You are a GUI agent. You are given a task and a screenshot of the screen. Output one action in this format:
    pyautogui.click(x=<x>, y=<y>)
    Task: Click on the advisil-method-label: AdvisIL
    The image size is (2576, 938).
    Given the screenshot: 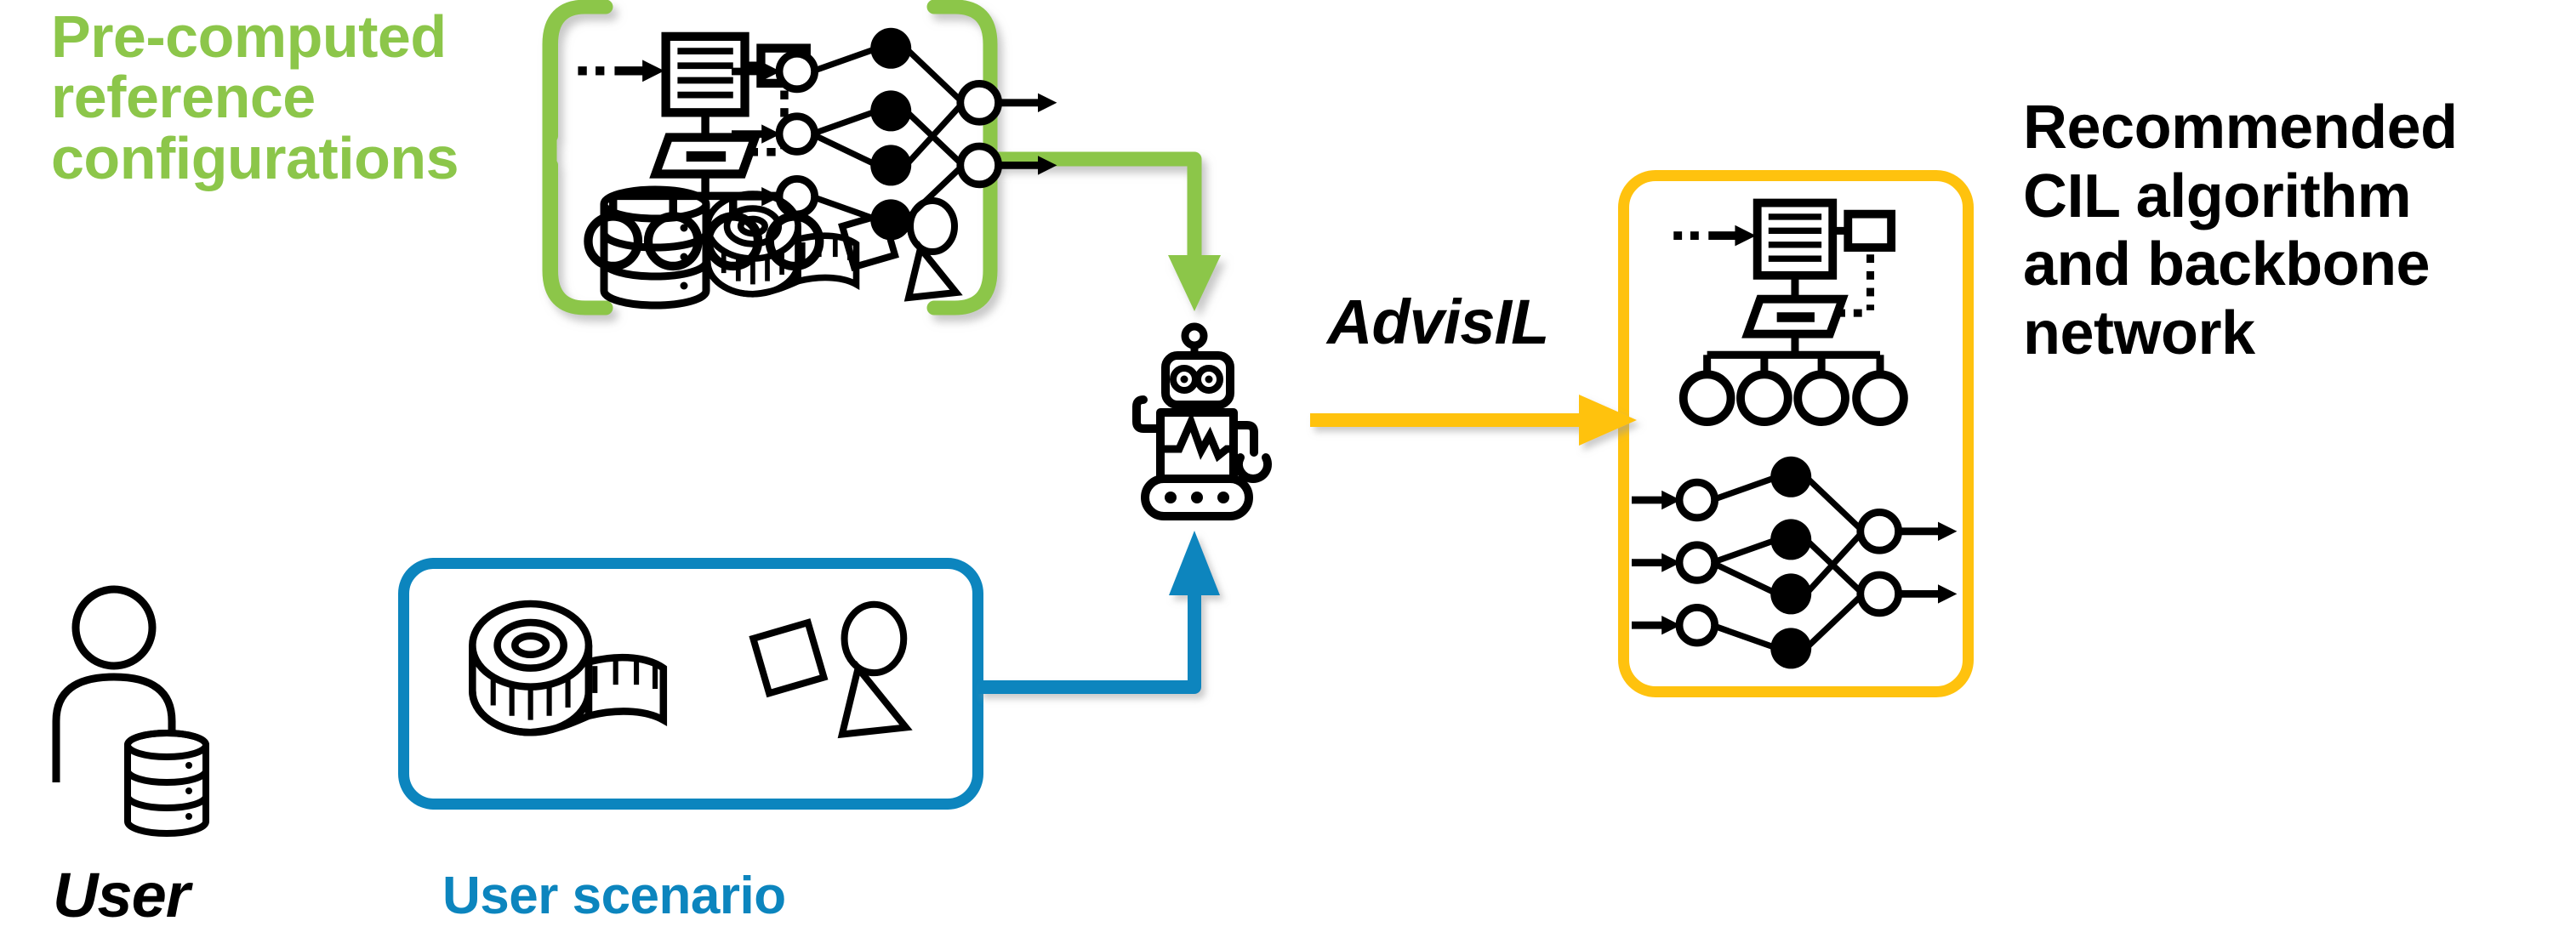 What is the action you would take?
    pyautogui.click(x=1438, y=322)
    